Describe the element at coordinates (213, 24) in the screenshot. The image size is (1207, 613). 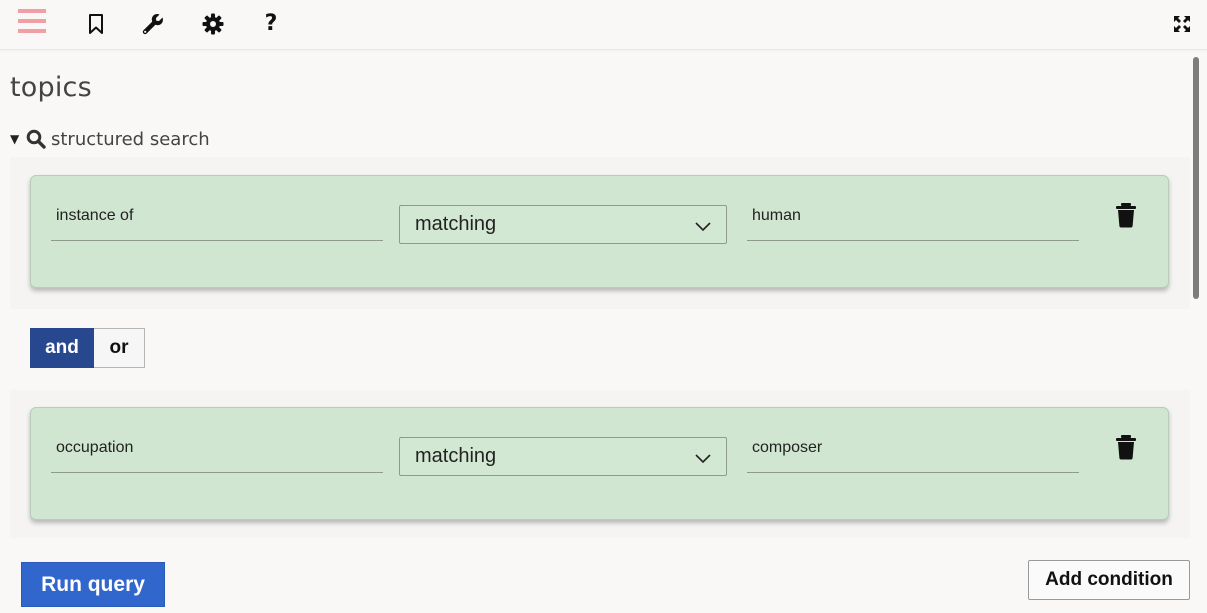
I see `gear-icon` at that location.